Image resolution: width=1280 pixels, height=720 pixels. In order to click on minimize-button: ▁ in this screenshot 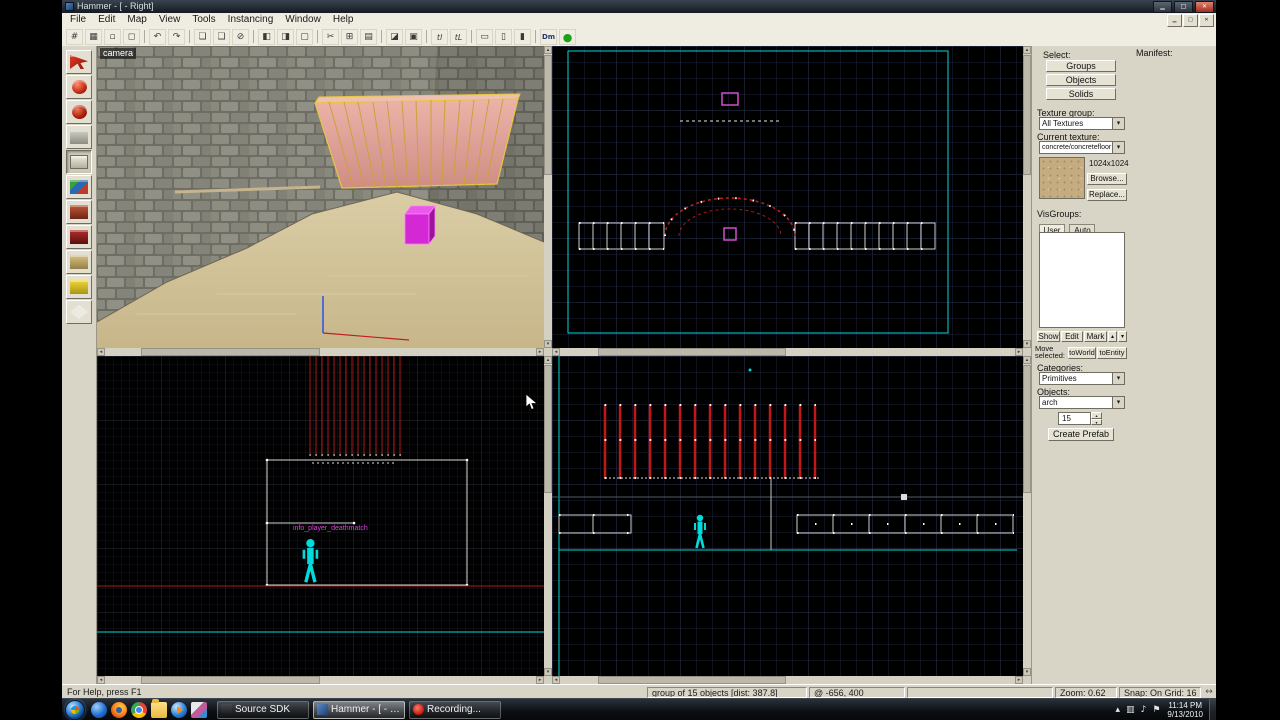, I will do `click(1162, 6)`.